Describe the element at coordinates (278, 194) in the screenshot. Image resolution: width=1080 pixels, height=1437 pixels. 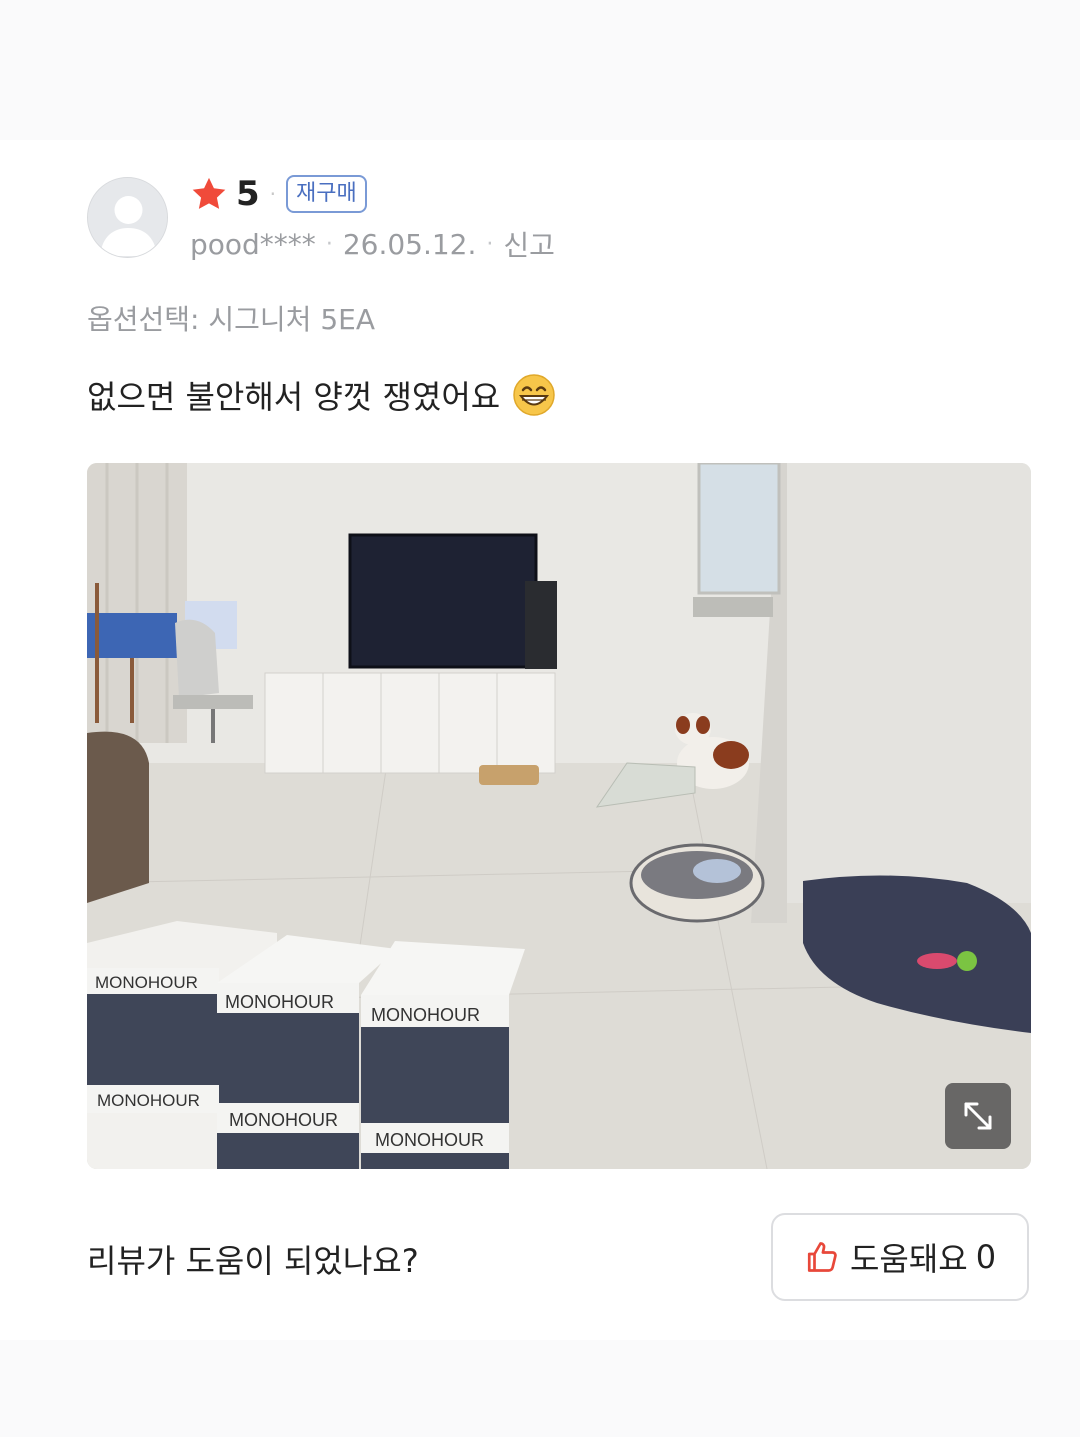
I see `rating-row: 5 · 재구매` at that location.